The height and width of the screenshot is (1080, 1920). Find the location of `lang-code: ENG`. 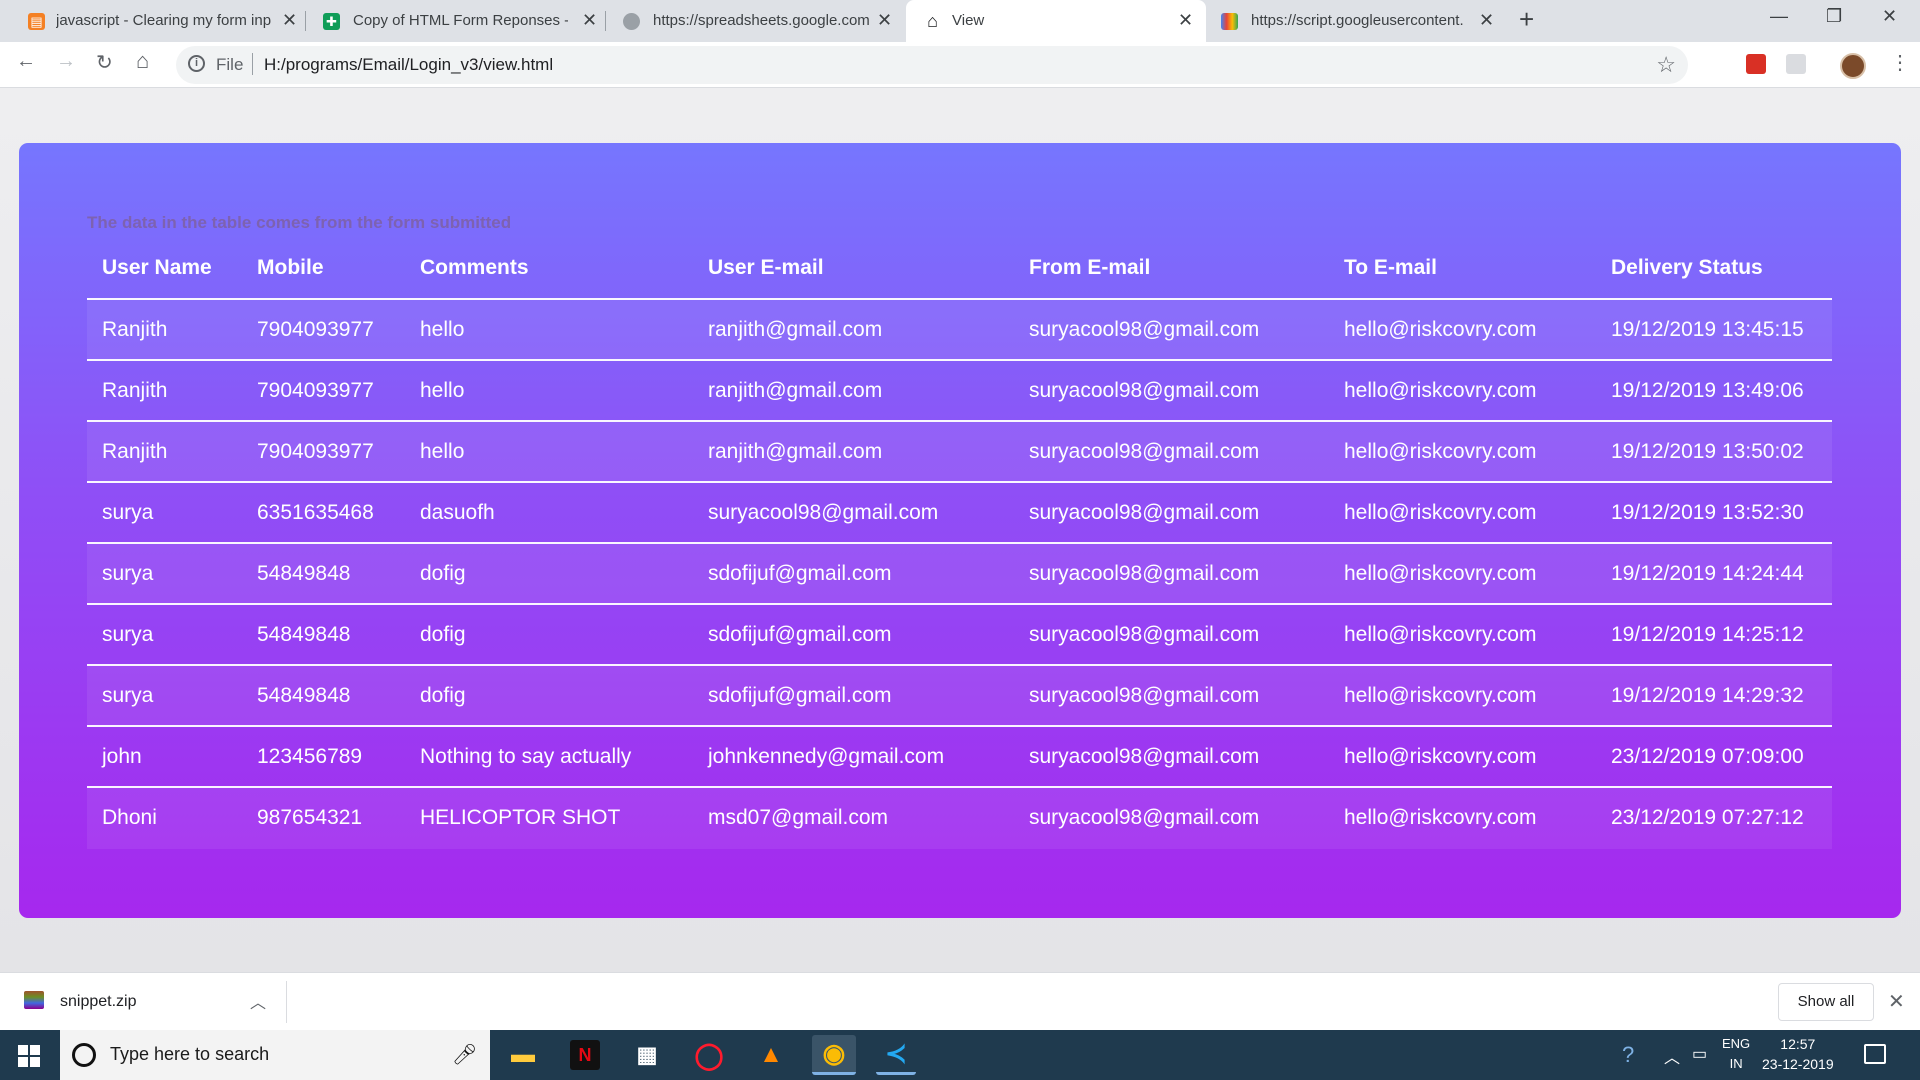

lang-code: ENG is located at coordinates (1736, 1043).